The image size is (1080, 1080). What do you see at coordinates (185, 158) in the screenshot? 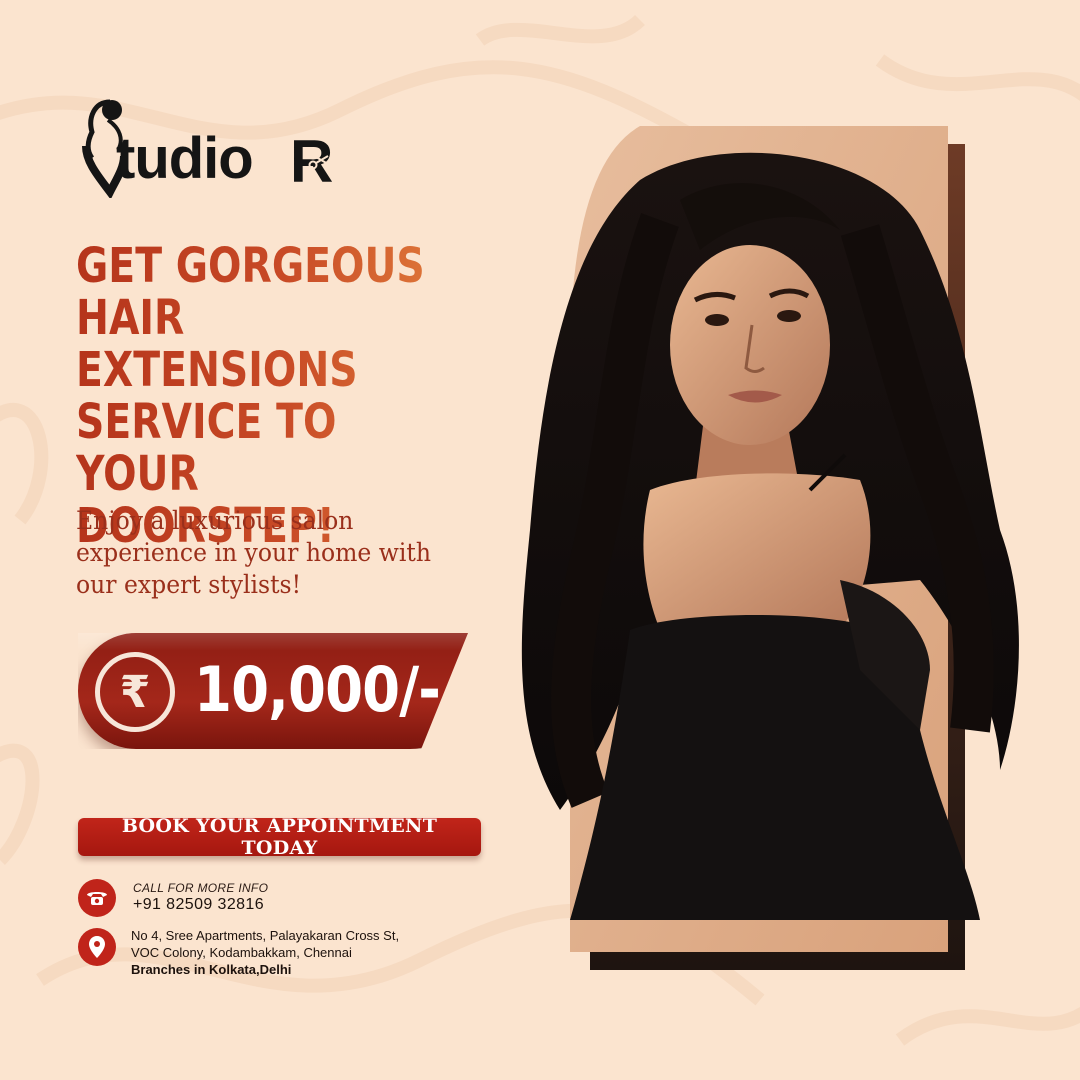
I see `logo-text: tudio` at bounding box center [185, 158].